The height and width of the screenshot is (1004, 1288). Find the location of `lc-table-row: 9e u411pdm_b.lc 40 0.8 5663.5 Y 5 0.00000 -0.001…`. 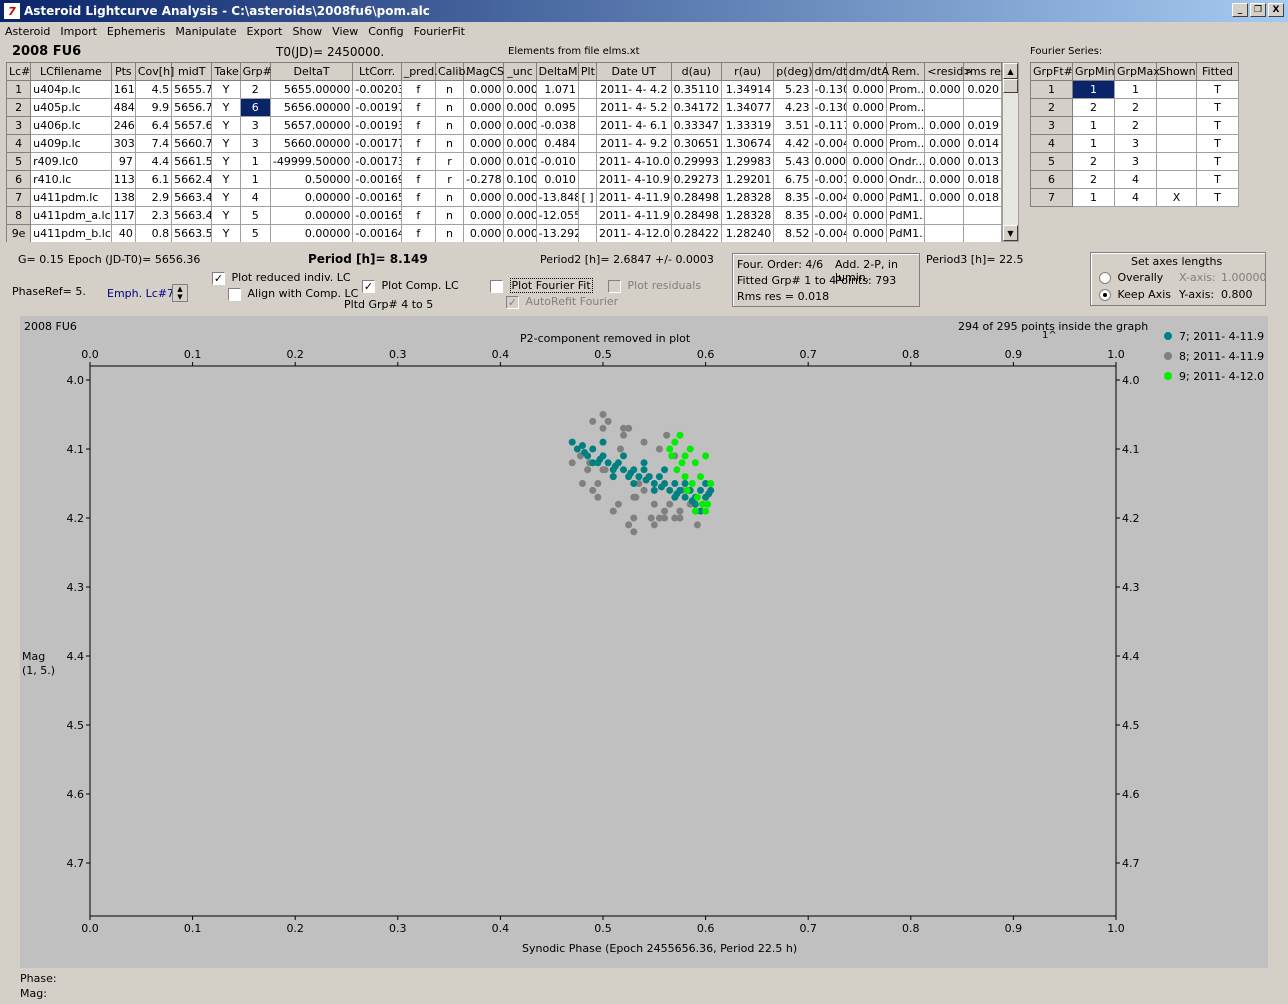

lc-table-row: 9e u411pdm_b.lc 40 0.8 5663.5 Y 5 0.00000 -0.001… is located at coordinates (504, 233).